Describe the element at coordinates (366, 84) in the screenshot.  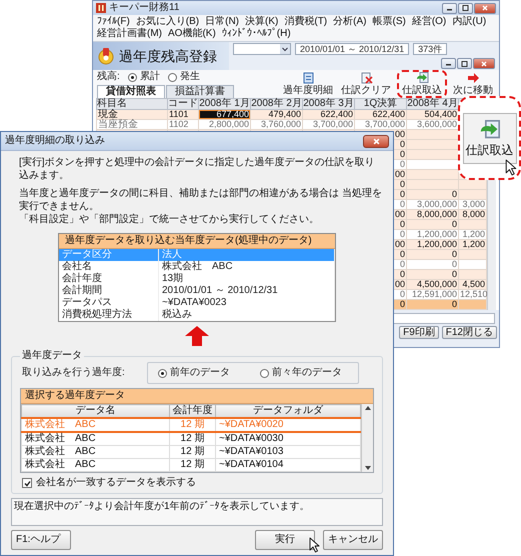
I see `toolbar-button: 仕訳クリア` at that location.